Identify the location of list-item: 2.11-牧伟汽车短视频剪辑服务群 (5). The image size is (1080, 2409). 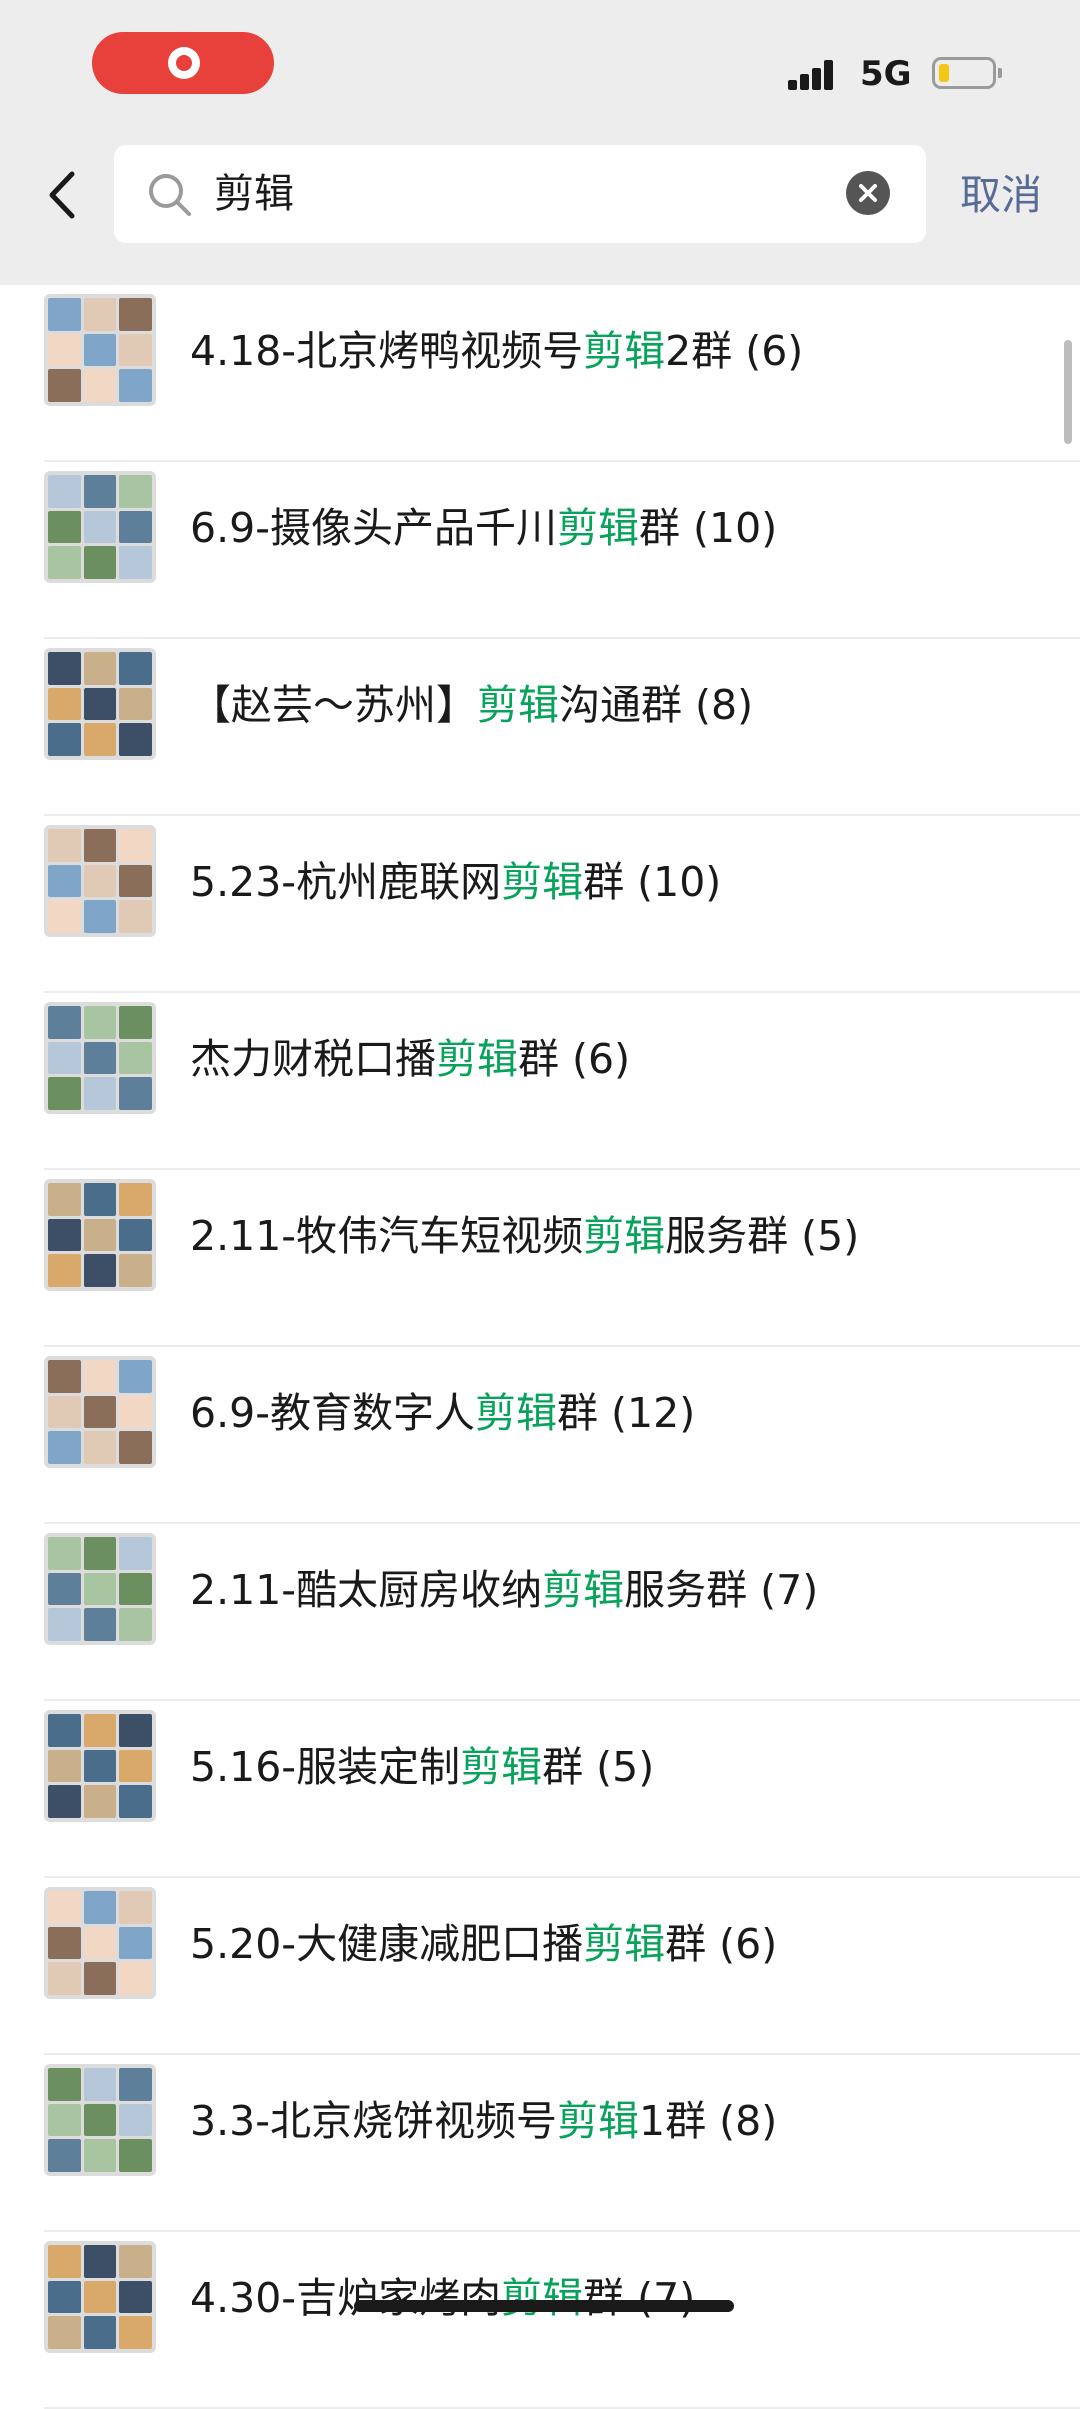
(540, 1258).